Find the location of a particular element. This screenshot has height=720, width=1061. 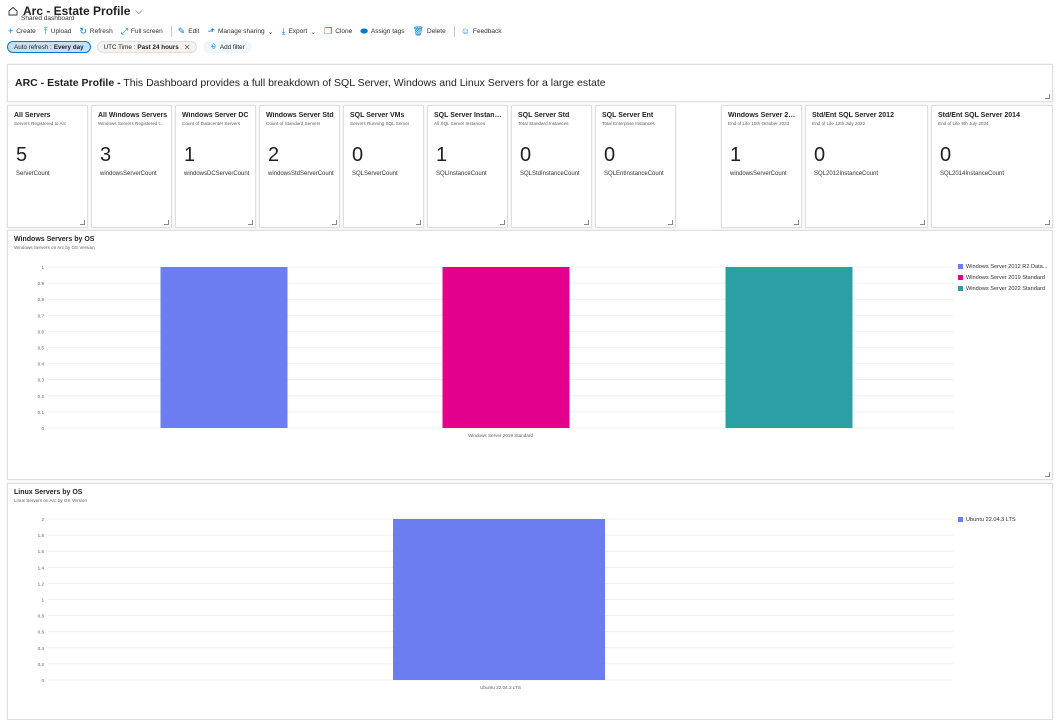

clone-button: ❐ Clone is located at coordinates (338, 31).